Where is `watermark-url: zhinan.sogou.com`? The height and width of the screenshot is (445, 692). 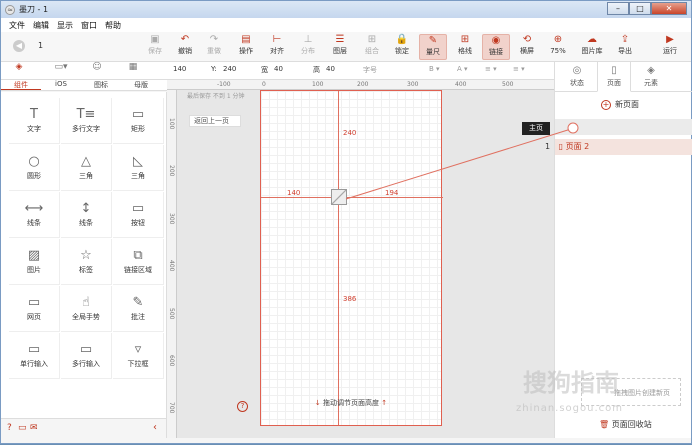 watermark-url: zhinan.sogou.com is located at coordinates (570, 408).